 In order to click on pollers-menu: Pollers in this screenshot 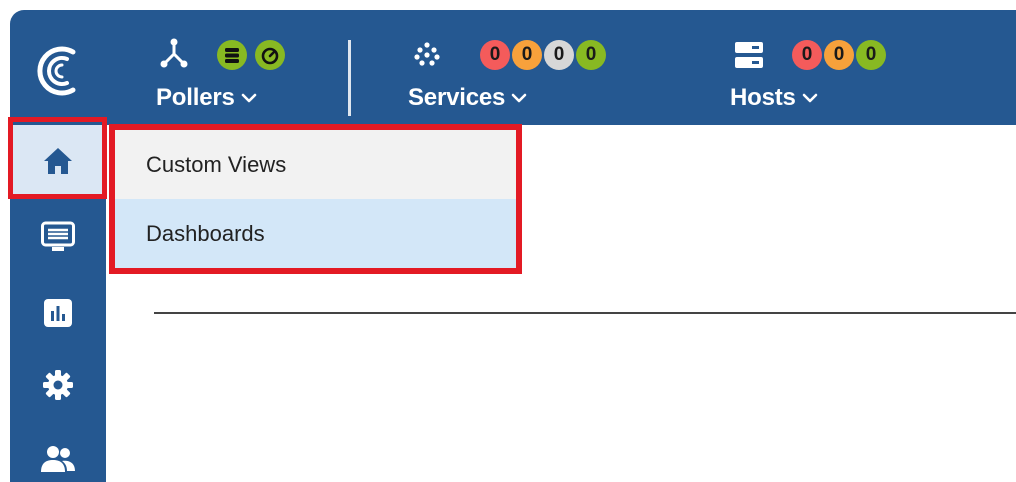, I will do `click(206, 98)`.